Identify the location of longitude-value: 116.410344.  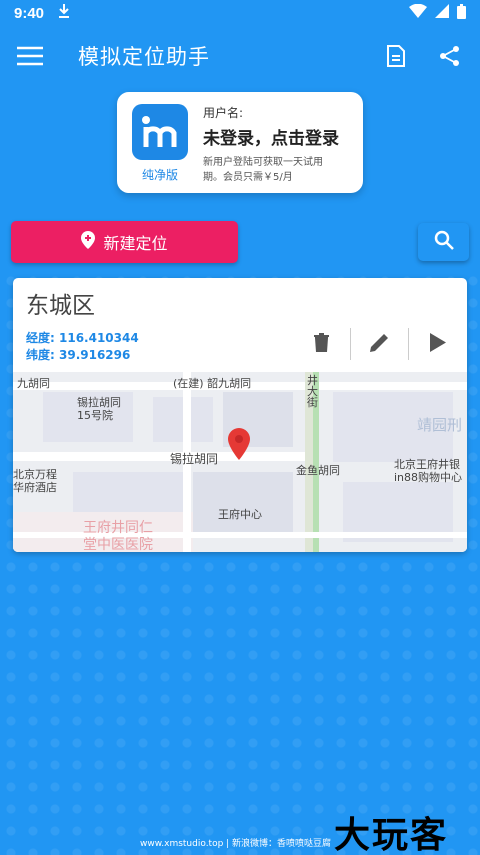
(99, 338).